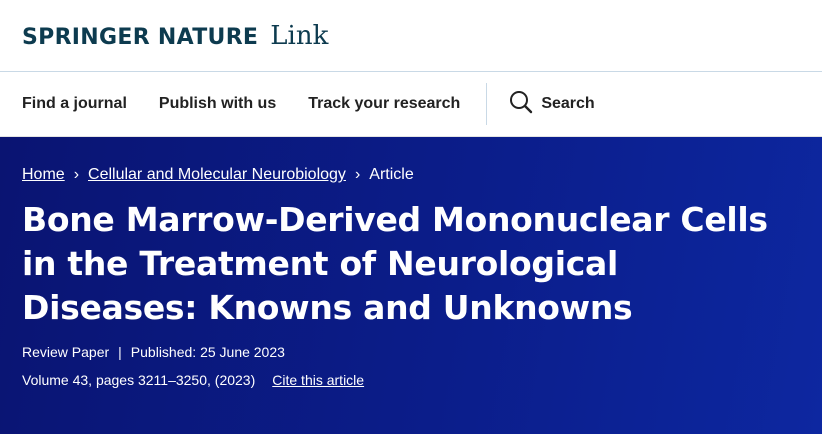  What do you see at coordinates (74, 104) in the screenshot?
I see `nav-find-journal: Find a journal` at bounding box center [74, 104].